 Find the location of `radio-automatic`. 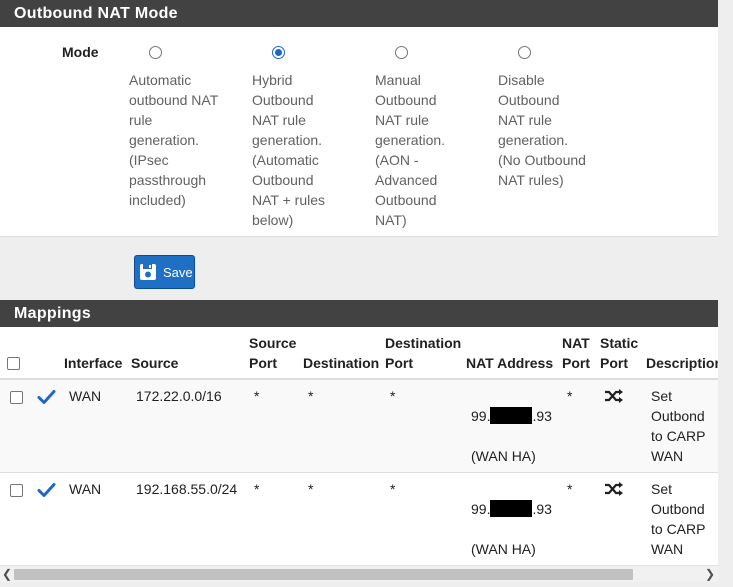

radio-automatic is located at coordinates (155, 52).